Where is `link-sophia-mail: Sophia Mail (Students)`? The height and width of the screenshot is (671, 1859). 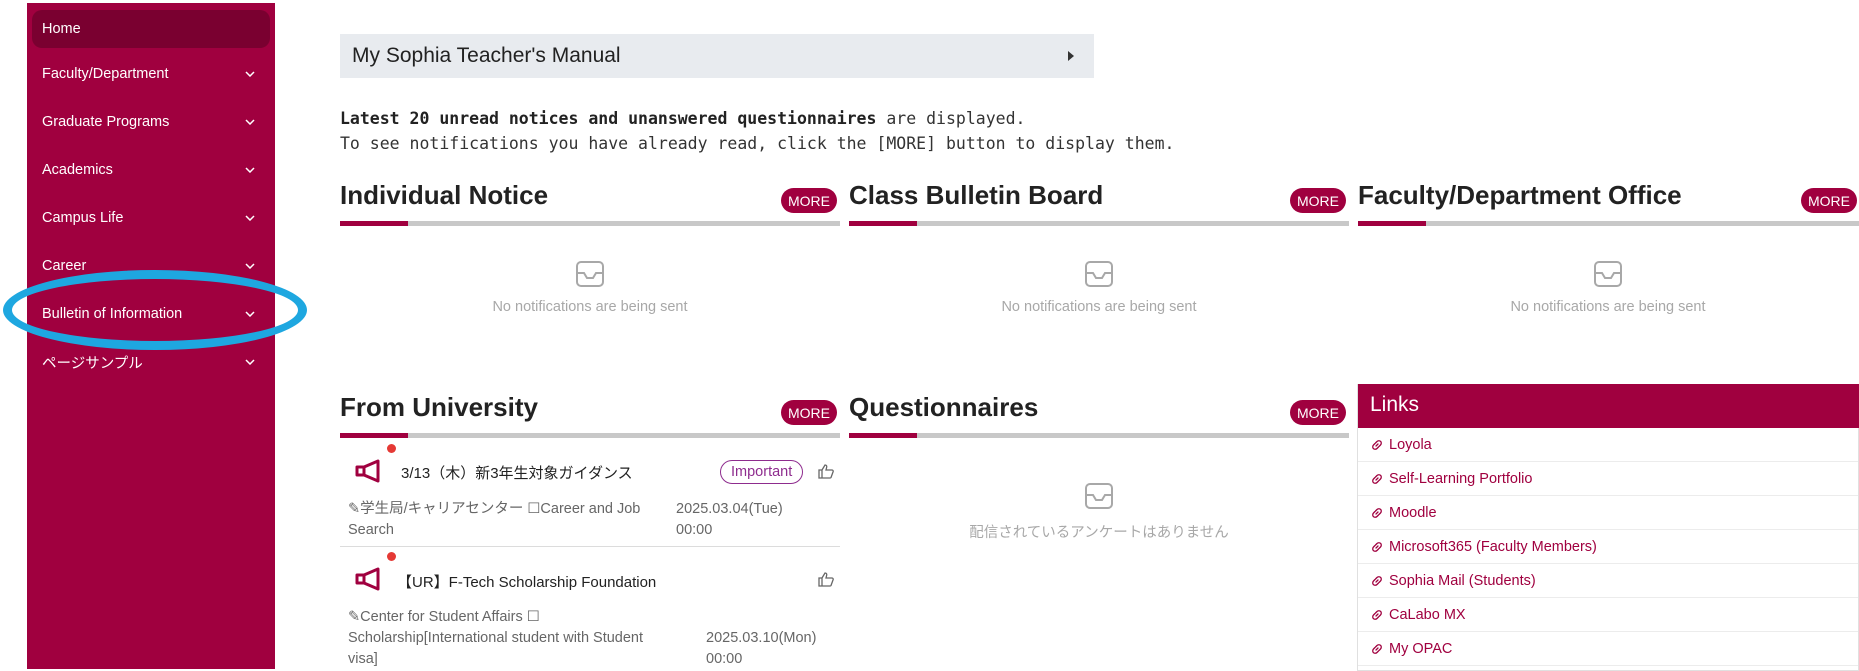
link-sophia-mail: Sophia Mail (Students) is located at coordinates (1608, 581).